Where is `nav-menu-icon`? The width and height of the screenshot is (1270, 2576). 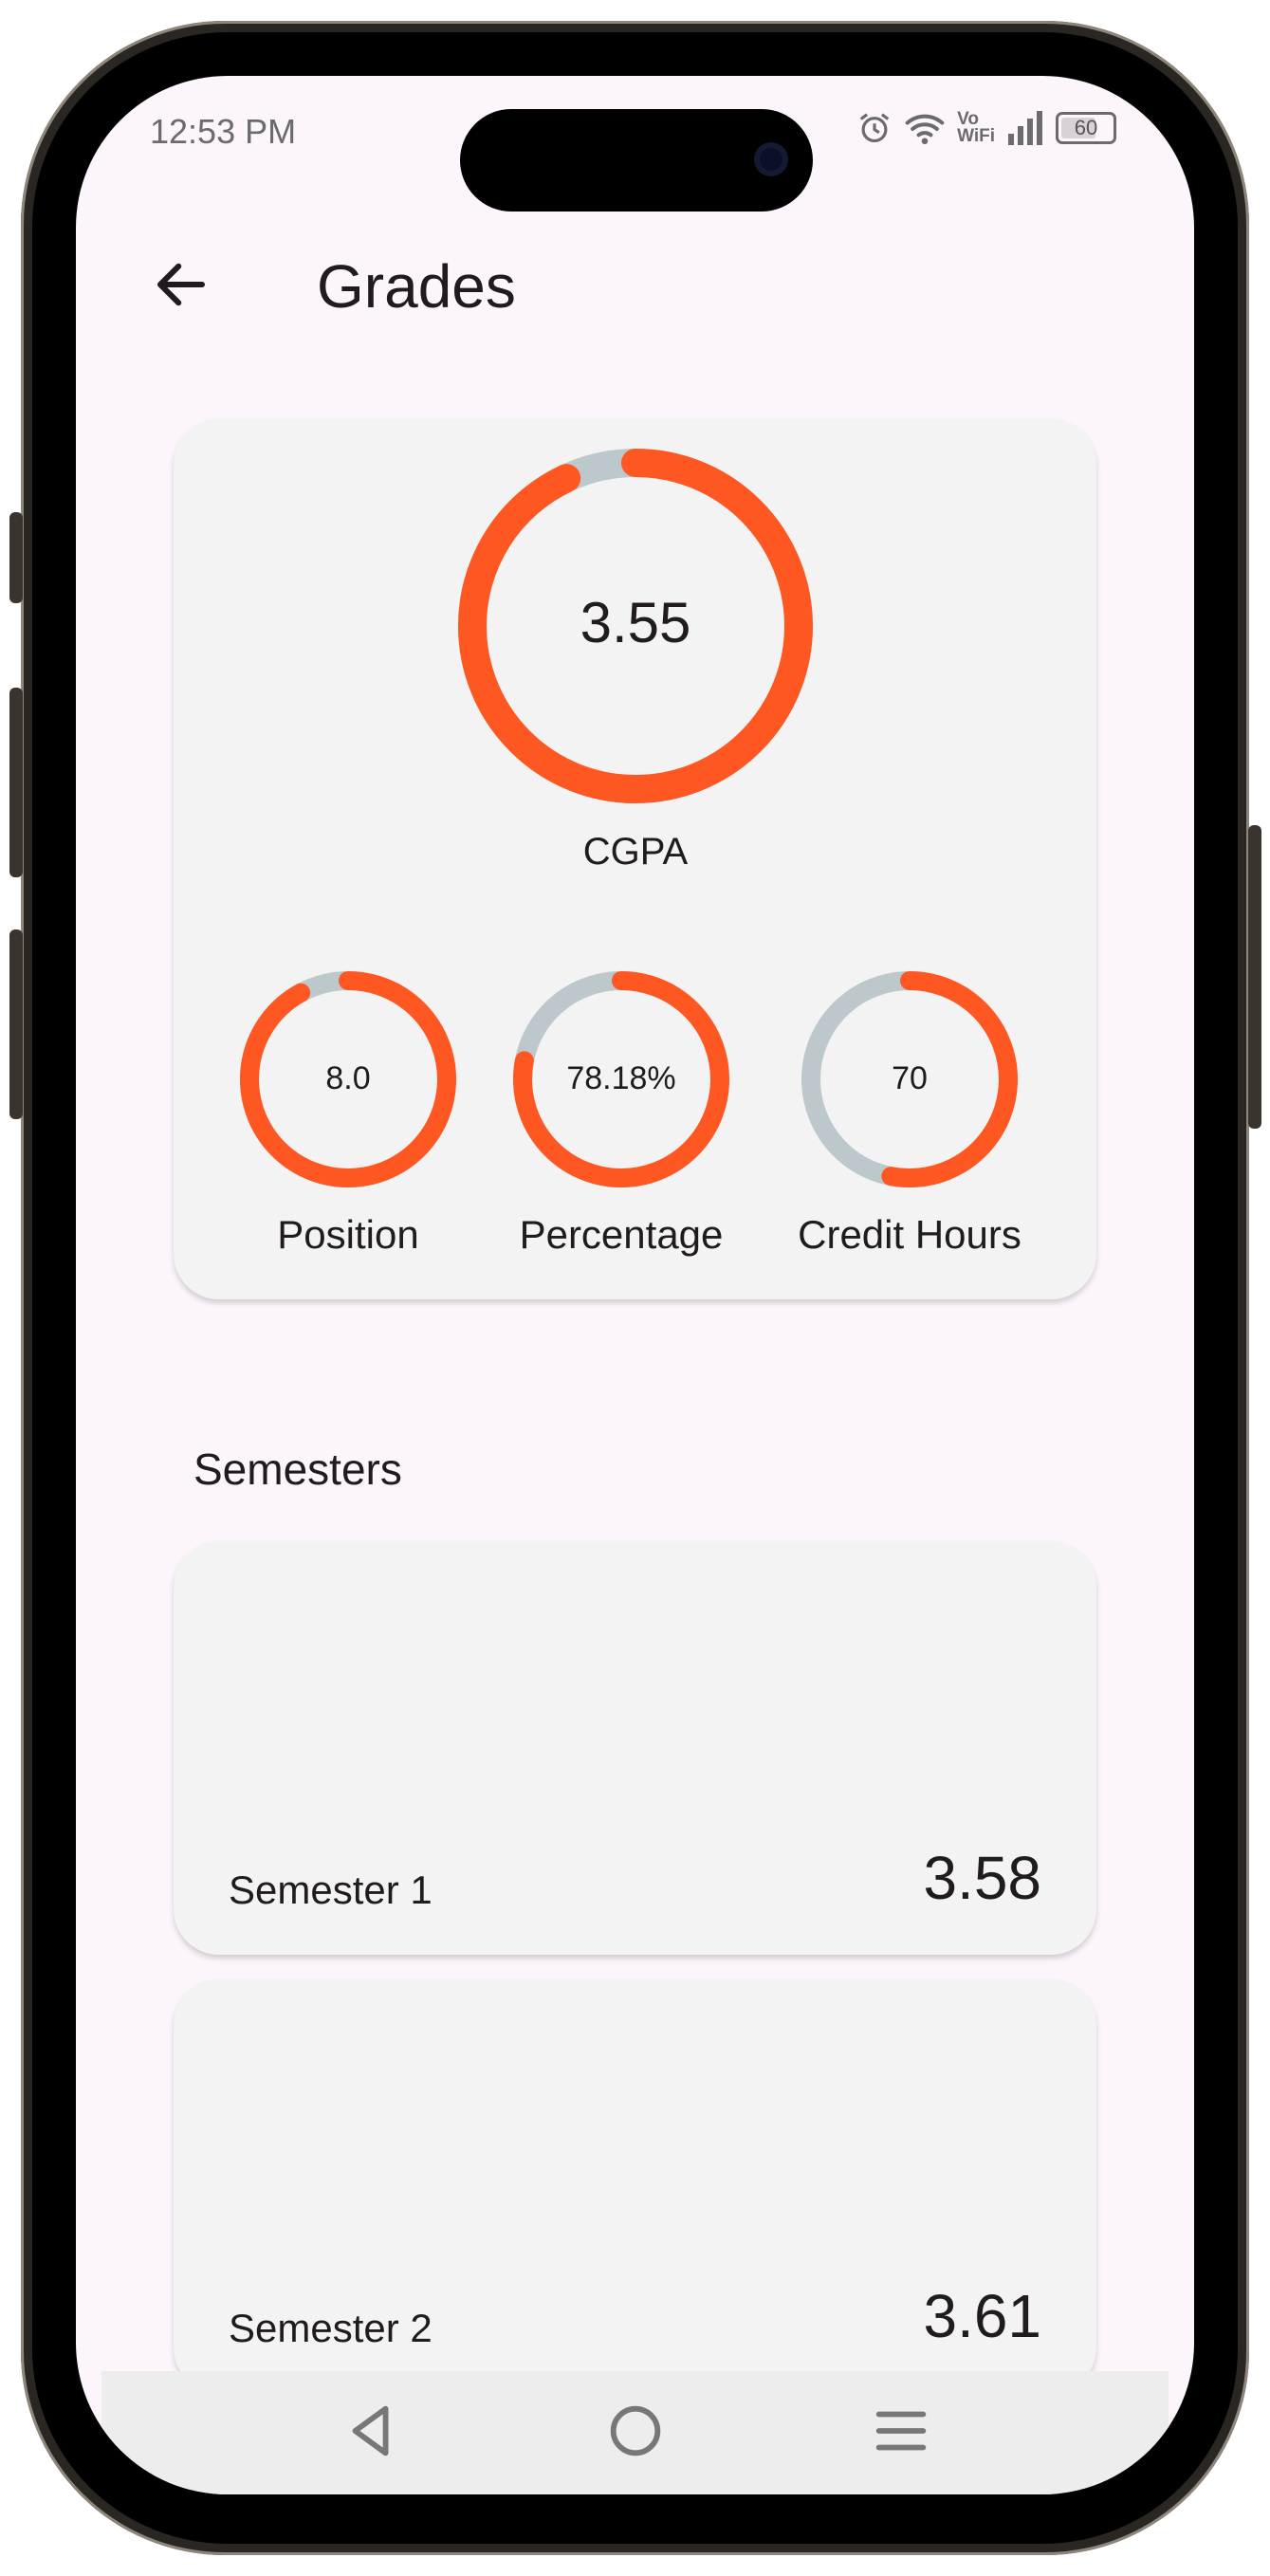
nav-menu-icon is located at coordinates (901, 2431).